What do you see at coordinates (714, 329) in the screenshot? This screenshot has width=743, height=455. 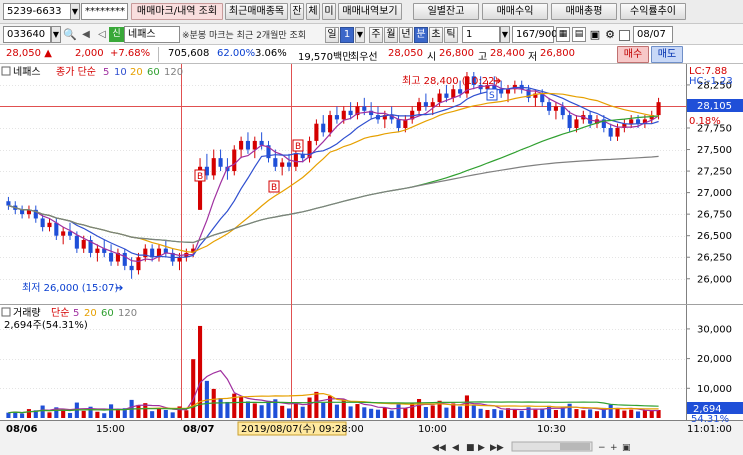 I see `volume-tick-label: 30,000` at bounding box center [714, 329].